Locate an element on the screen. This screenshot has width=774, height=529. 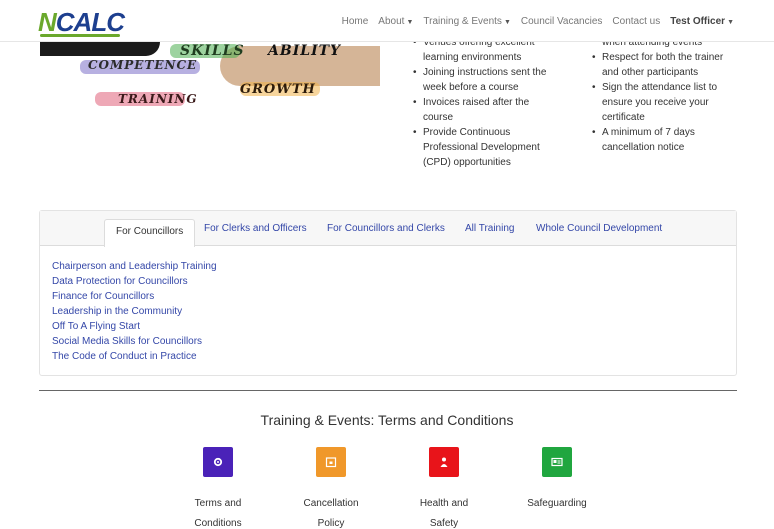
hero-word: SKILLS is located at coordinates (212, 51).